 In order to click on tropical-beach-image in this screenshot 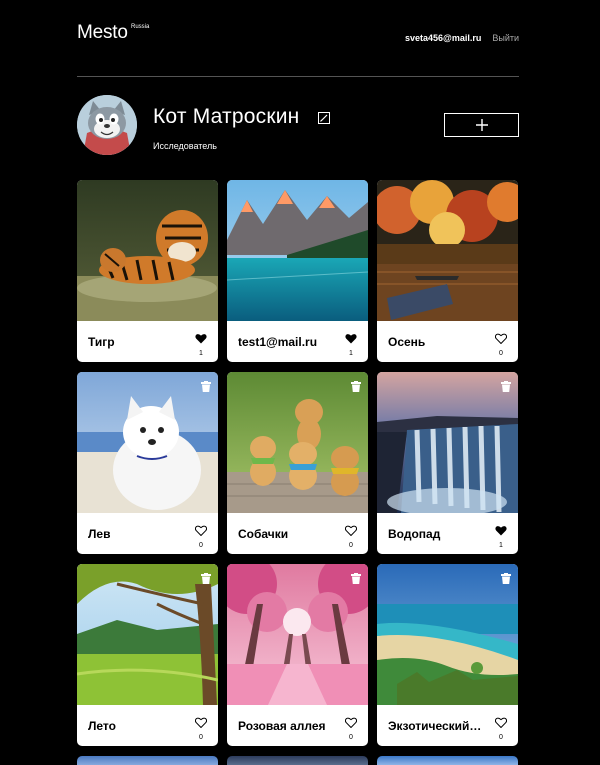, I will do `click(447, 634)`.